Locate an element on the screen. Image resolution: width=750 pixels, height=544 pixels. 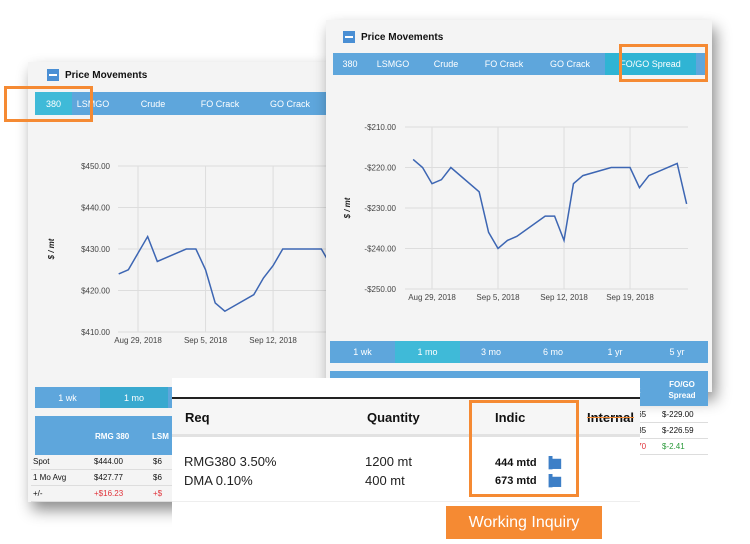
y-tick-label: $440.00 is located at coordinates (95, 208).